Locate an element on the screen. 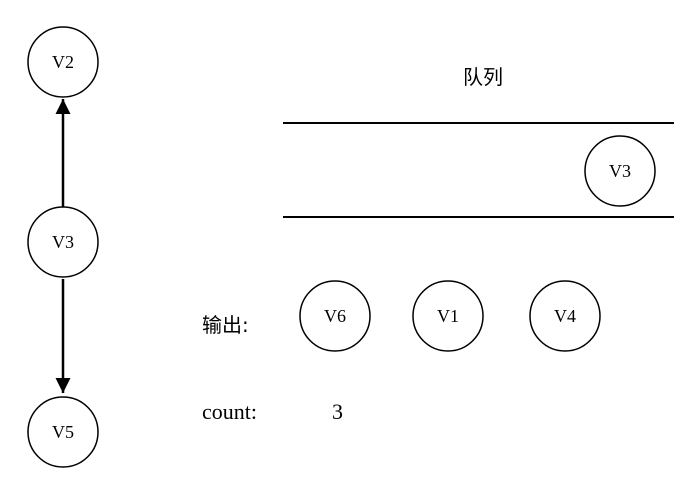  graph-node-v3: V3 is located at coordinates (63, 242).